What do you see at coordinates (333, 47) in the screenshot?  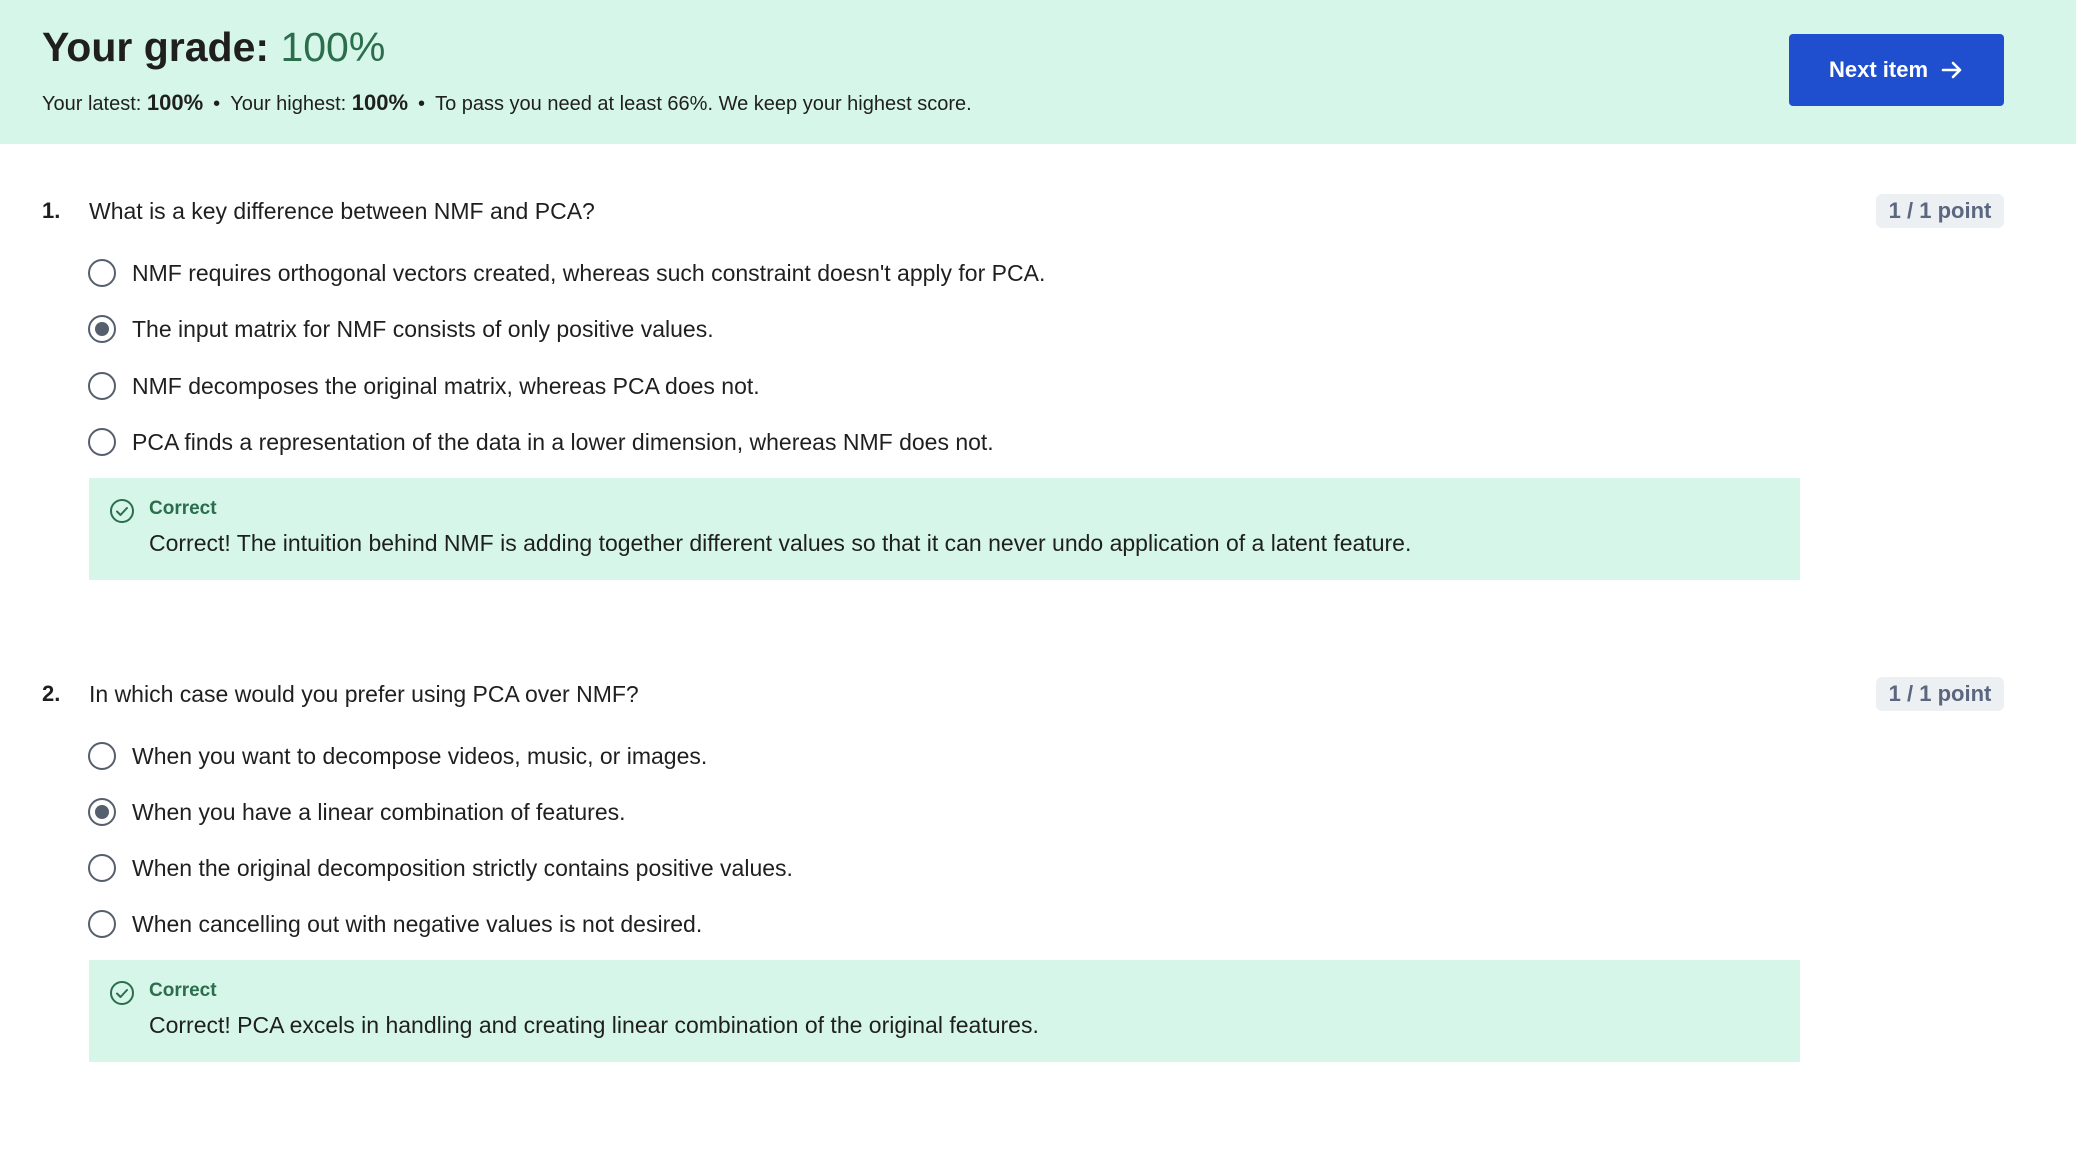 I see `grade-value: 100%` at bounding box center [333, 47].